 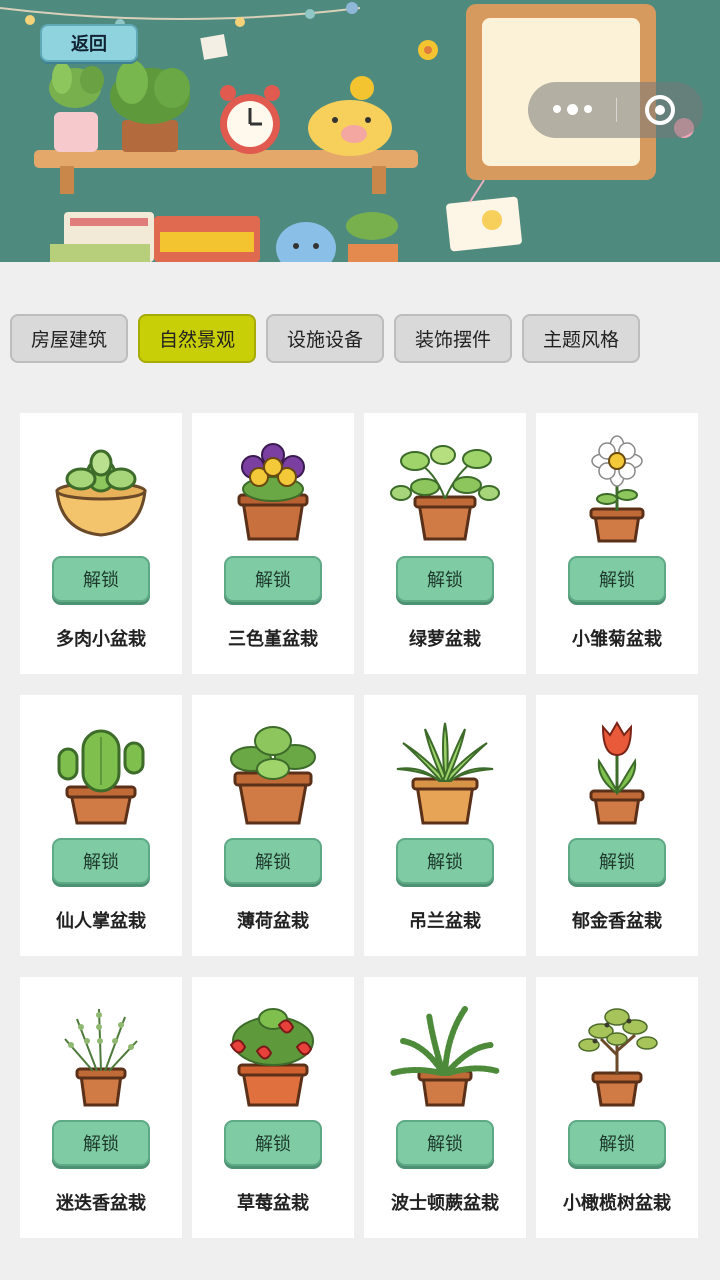 I want to click on tab-nature: 自然景观, so click(x=197, y=338).